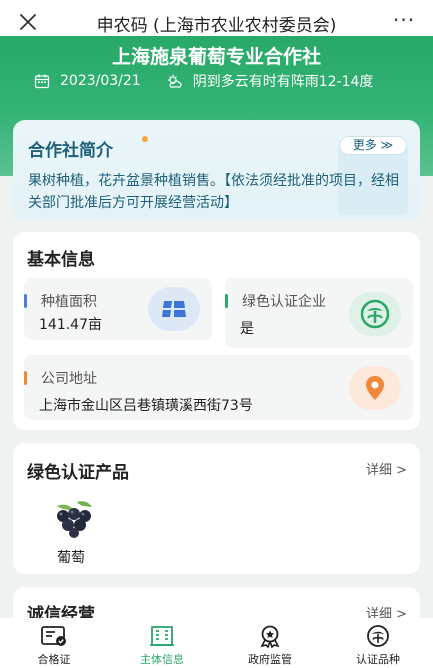 This screenshot has width=433, height=668. What do you see at coordinates (270, 659) in the screenshot?
I see `nav-label-government-supervision: 政府监管` at bounding box center [270, 659].